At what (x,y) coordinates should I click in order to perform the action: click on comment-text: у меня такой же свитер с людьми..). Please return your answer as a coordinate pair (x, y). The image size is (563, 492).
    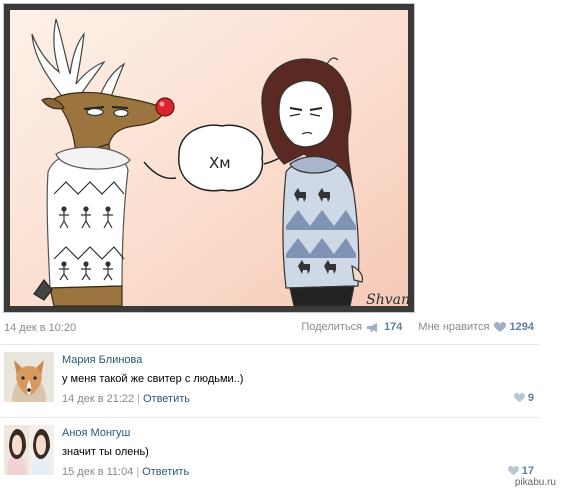
    Looking at the image, I should click on (153, 379).